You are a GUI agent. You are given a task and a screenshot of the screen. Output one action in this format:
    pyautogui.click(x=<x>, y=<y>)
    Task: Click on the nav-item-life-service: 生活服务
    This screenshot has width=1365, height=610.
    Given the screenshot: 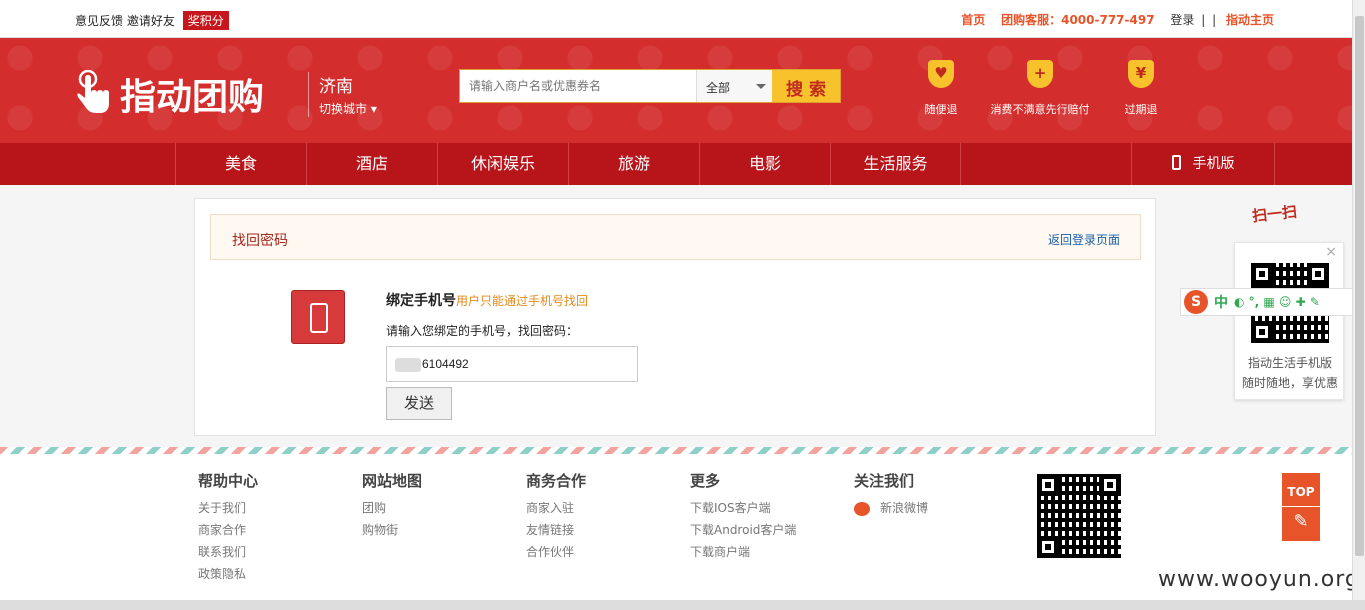 What is the action you would take?
    pyautogui.click(x=895, y=164)
    